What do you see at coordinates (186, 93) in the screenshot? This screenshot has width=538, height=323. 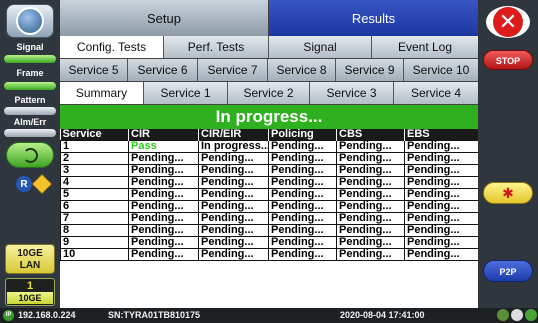 I see `tab-service-1: Service 1` at bounding box center [186, 93].